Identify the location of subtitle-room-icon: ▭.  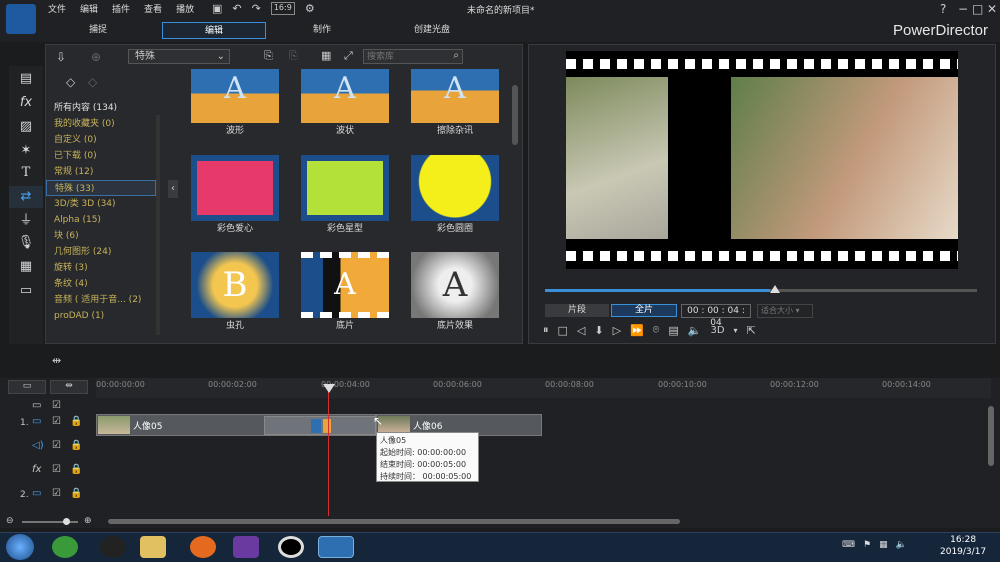
(26, 291).